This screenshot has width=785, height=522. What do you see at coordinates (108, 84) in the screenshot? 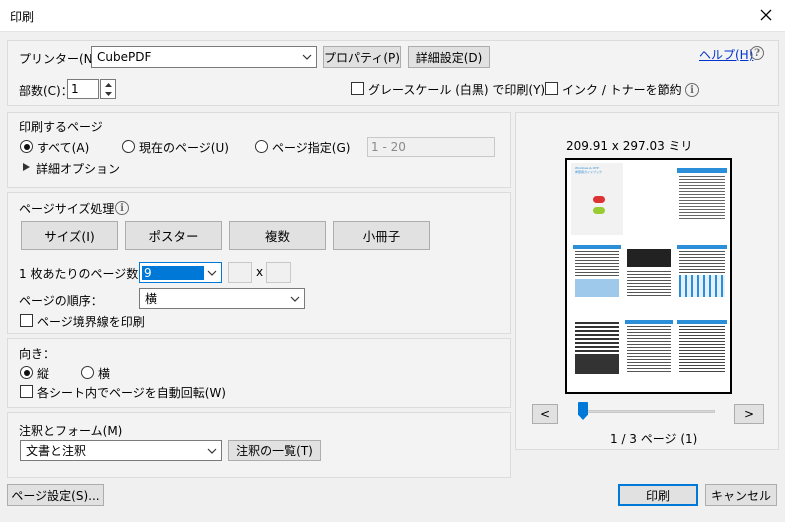
I see `stepper-up-icon` at bounding box center [108, 84].